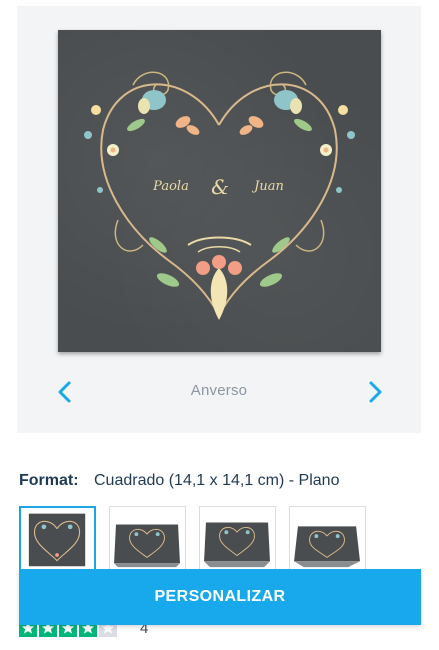 The height and width of the screenshot is (650, 439). What do you see at coordinates (217, 480) in the screenshot?
I see `format-value: Cuadrado (14,1 x 14,1 cm) - Plano` at bounding box center [217, 480].